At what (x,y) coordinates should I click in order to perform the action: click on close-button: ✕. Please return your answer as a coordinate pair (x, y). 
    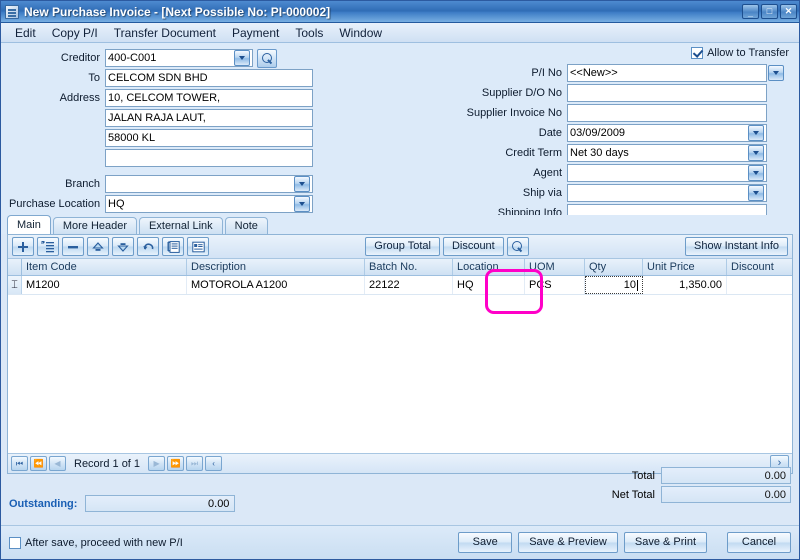
    Looking at the image, I should click on (788, 11).